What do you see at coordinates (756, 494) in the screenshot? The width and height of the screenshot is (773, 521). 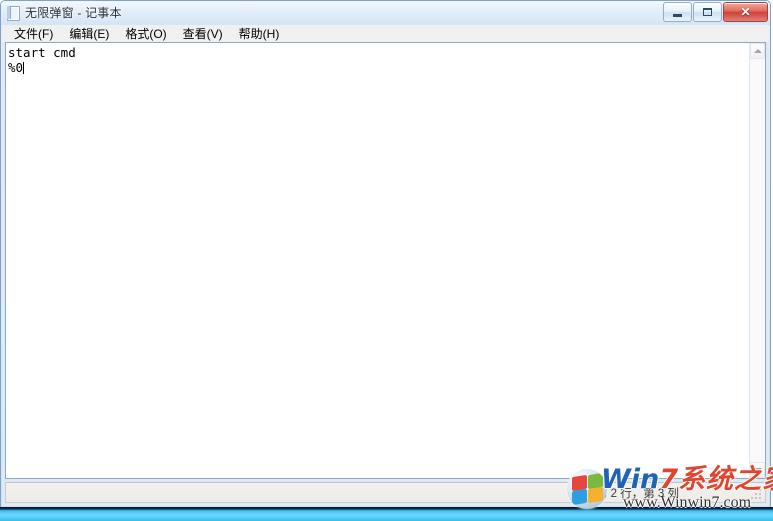 I see `resize-grip-icon` at bounding box center [756, 494].